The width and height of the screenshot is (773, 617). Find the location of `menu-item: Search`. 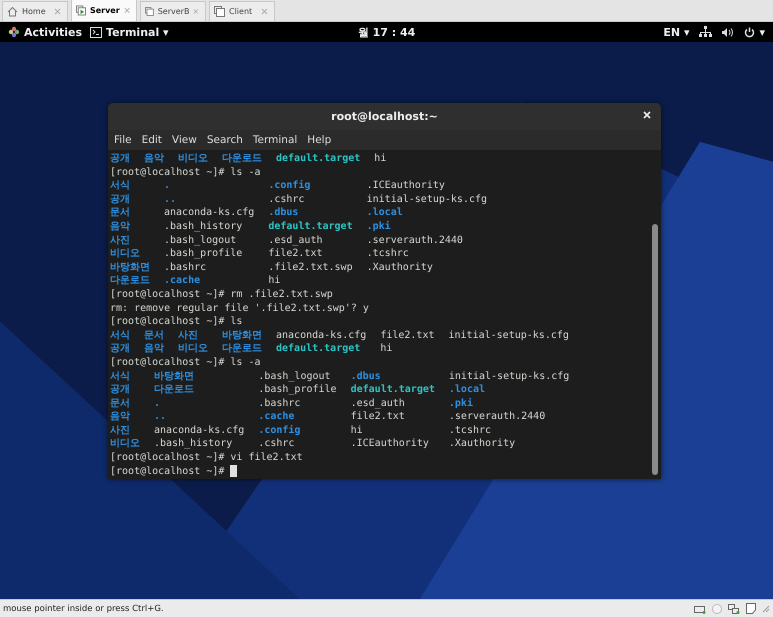

menu-item: Search is located at coordinates (224, 140).